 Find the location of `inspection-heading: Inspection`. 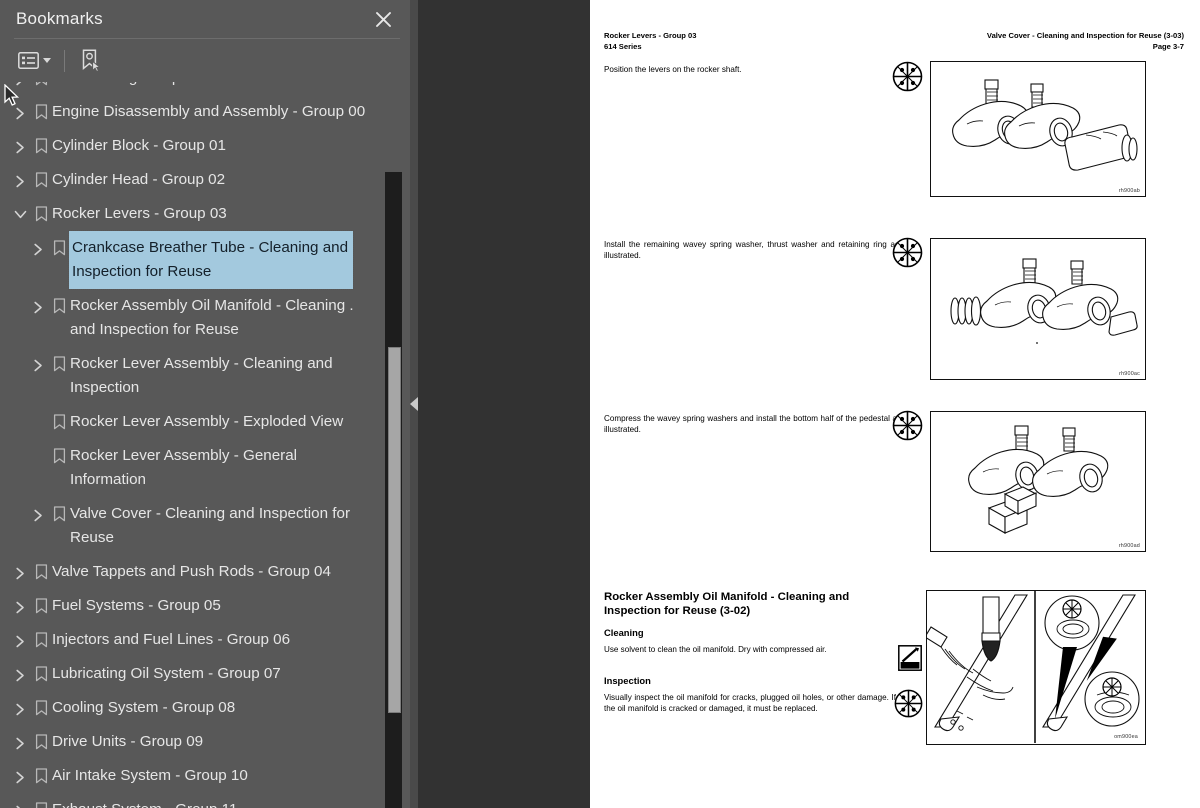

inspection-heading: Inspection is located at coordinates (627, 680).